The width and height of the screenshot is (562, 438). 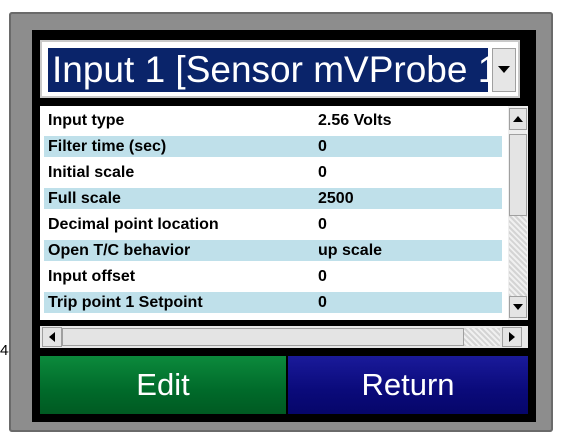 What do you see at coordinates (273, 302) in the screenshot?
I see `list-item: Trip point 1 Setpoint 0` at bounding box center [273, 302].